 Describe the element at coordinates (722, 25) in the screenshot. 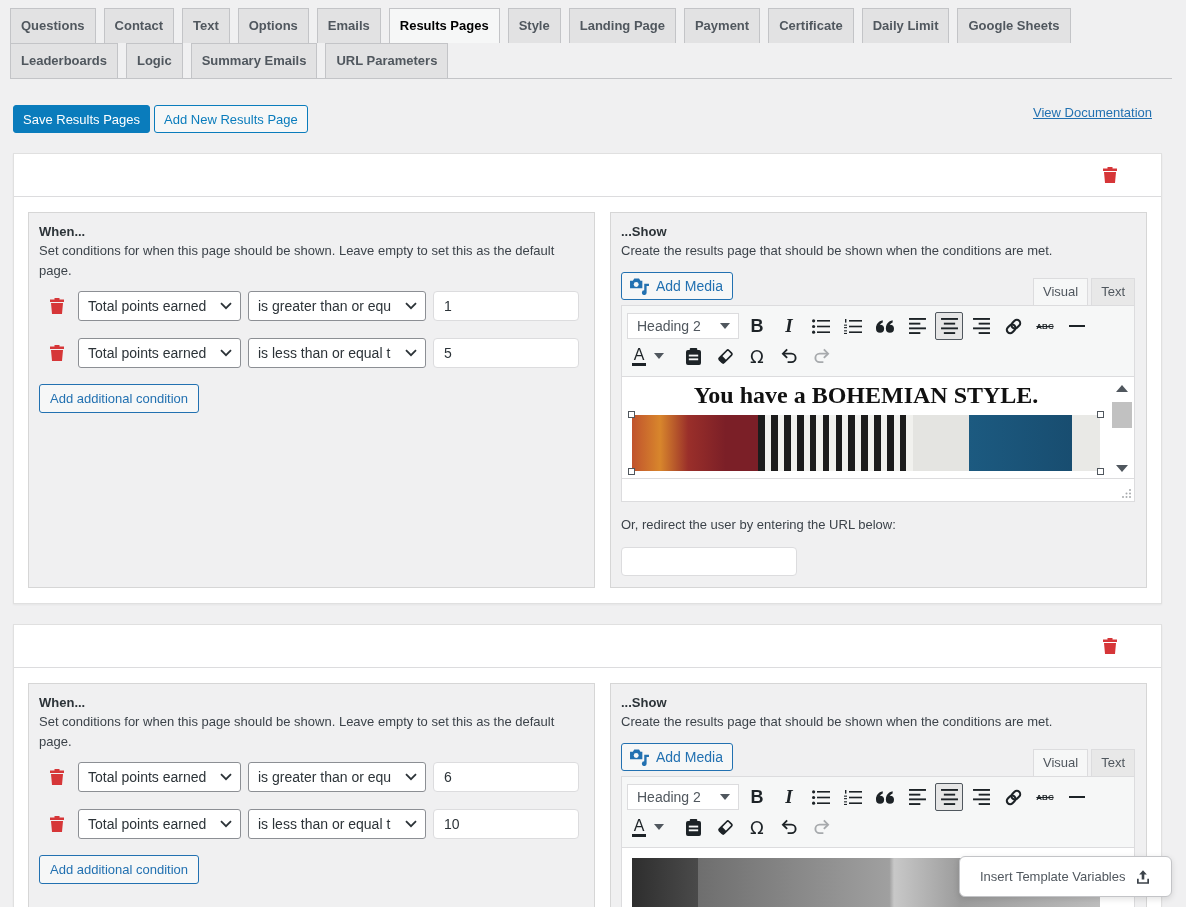

I see `tab: Payment` at that location.